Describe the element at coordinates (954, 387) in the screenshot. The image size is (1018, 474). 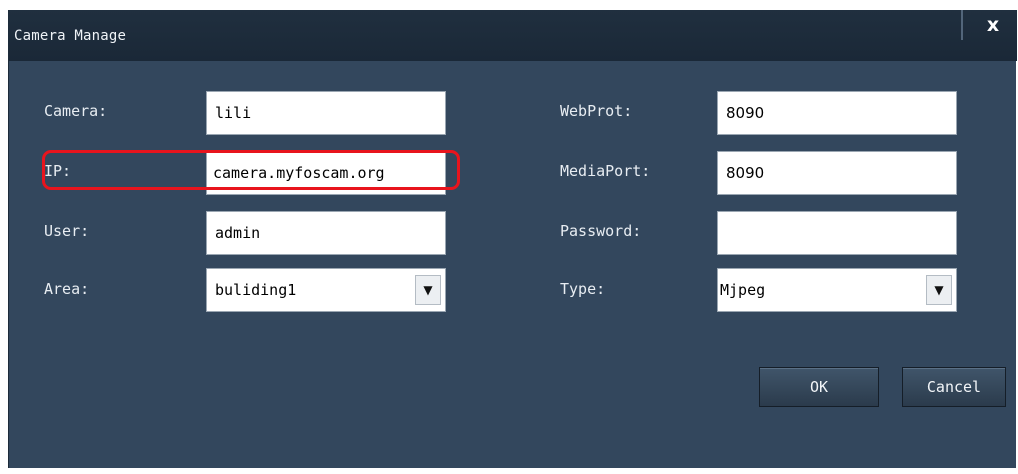
I see `cancel-button: Cancel` at that location.